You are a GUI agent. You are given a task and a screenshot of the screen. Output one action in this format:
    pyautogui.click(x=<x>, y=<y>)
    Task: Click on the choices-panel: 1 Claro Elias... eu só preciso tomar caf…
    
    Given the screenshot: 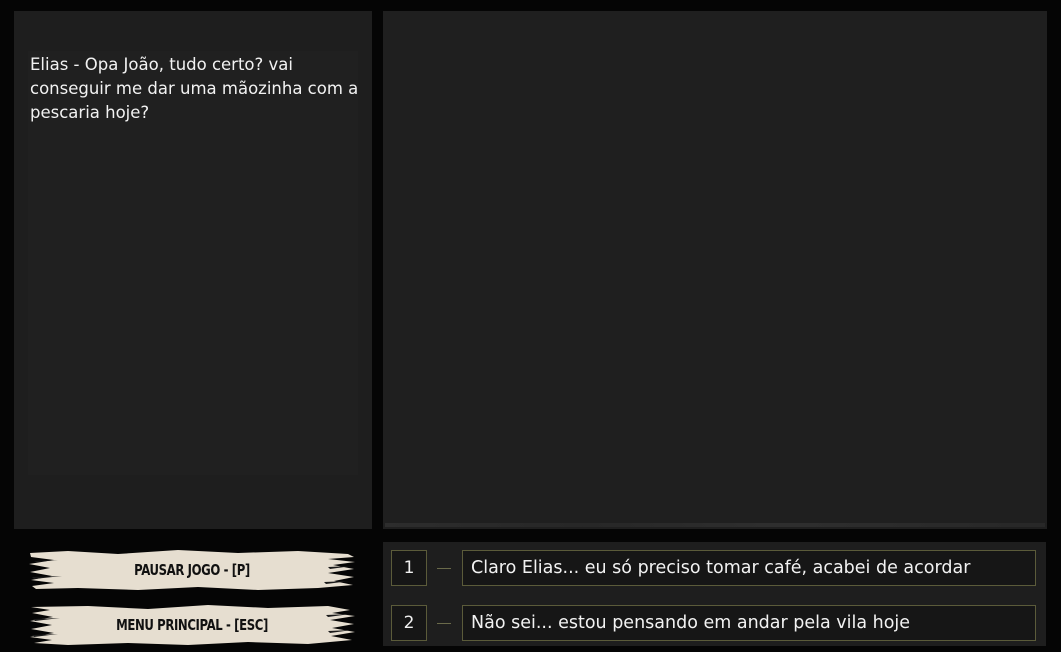 What is the action you would take?
    pyautogui.click(x=714, y=594)
    